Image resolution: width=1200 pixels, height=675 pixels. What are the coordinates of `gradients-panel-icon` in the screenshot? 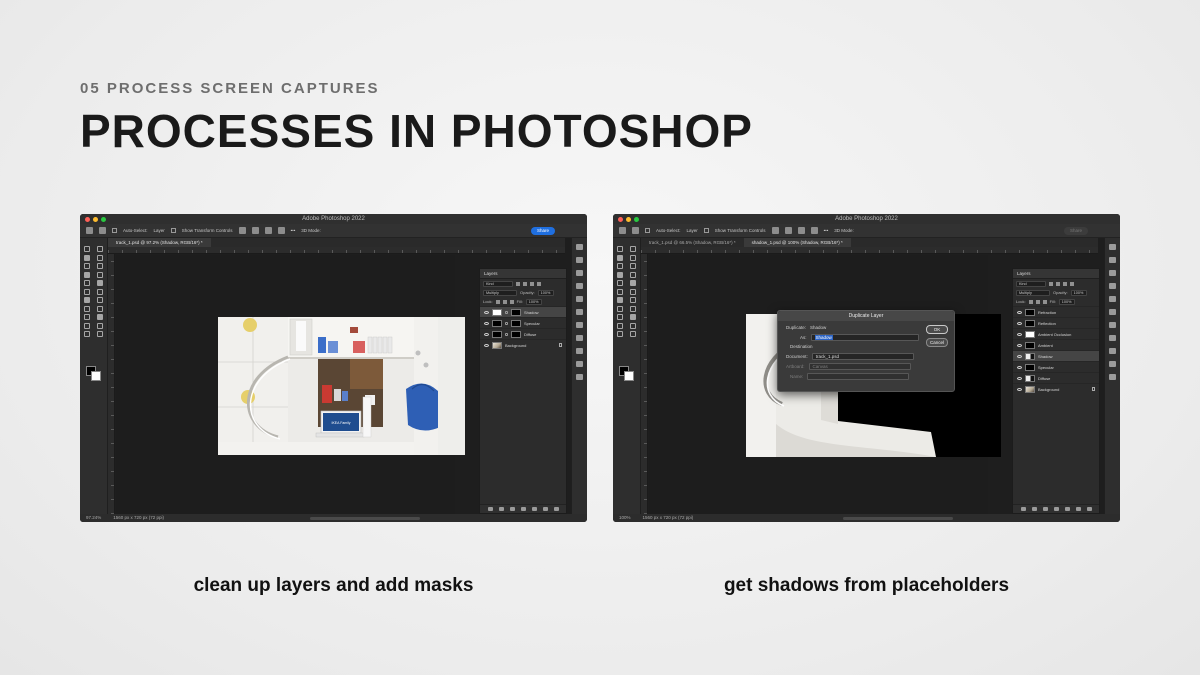 It's located at (1112, 286).